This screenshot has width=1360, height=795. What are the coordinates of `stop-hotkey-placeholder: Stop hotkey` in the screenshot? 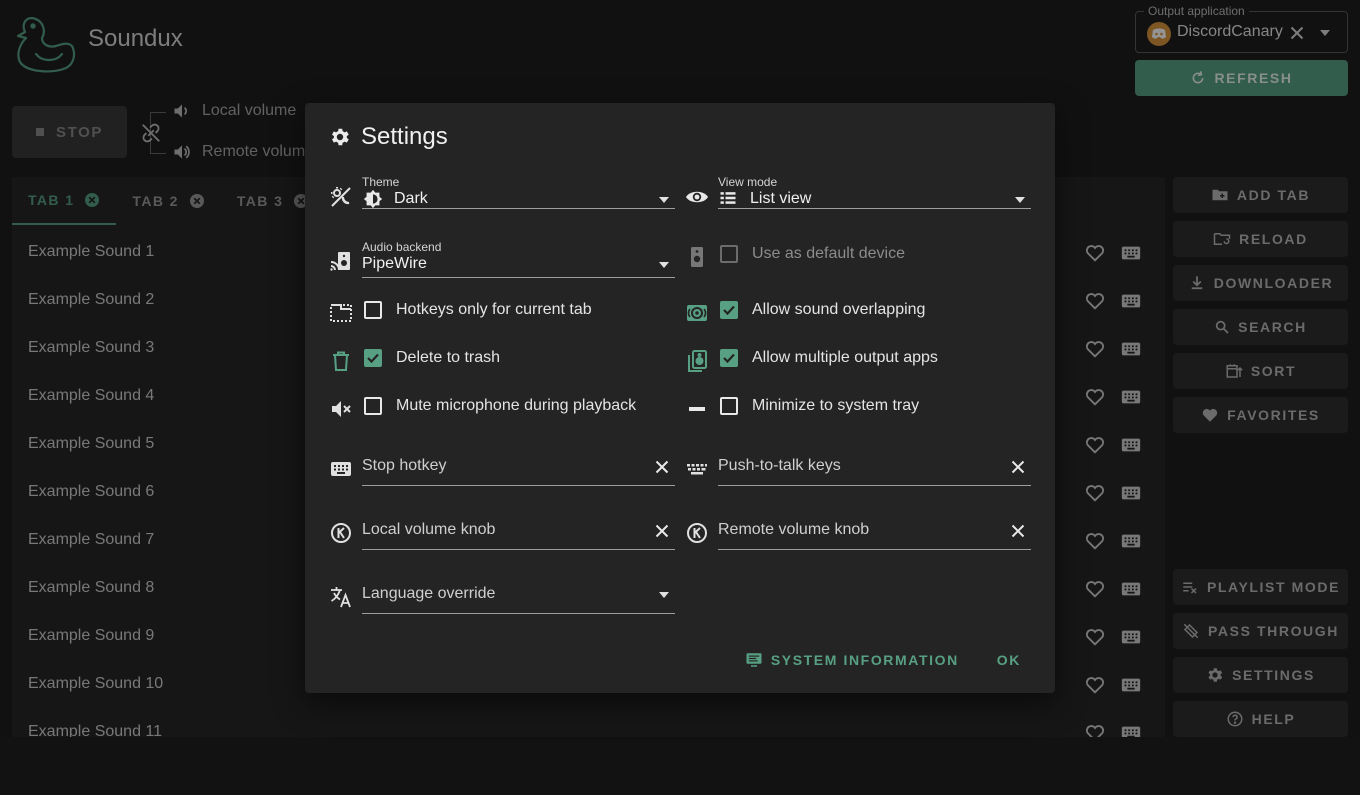 It's located at (404, 465).